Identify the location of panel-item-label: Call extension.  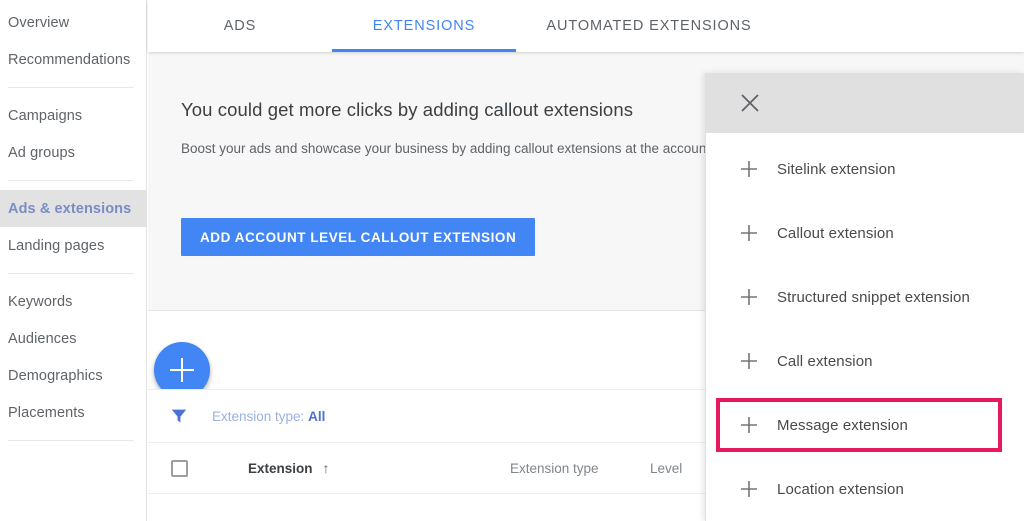
(825, 361).